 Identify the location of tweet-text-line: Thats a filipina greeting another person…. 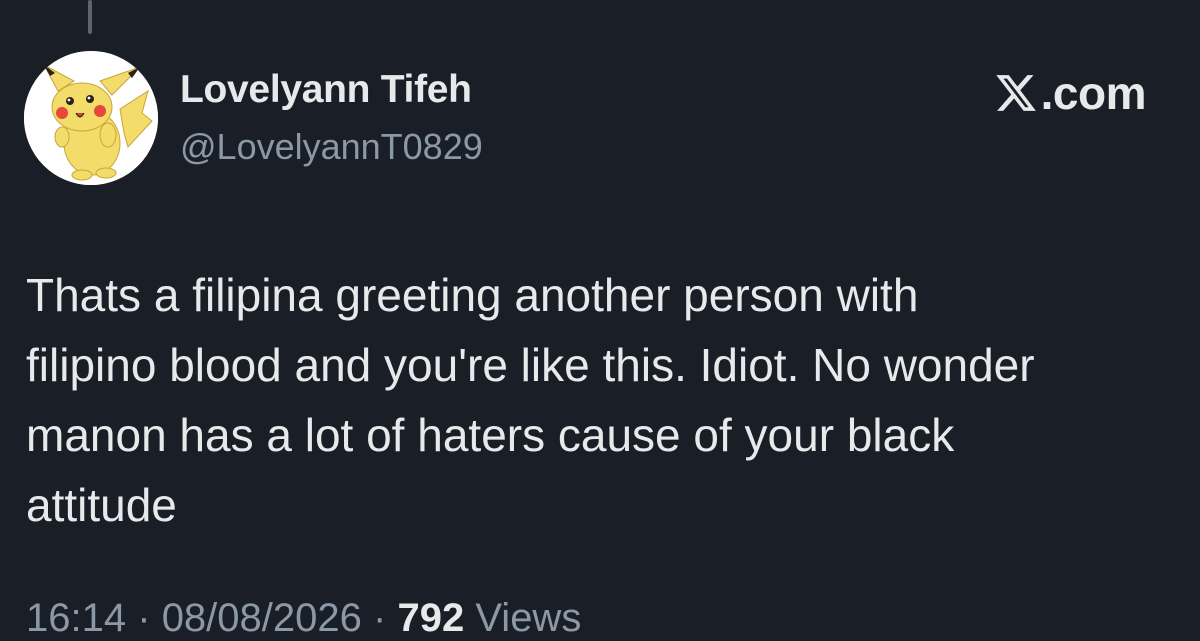
(472, 295).